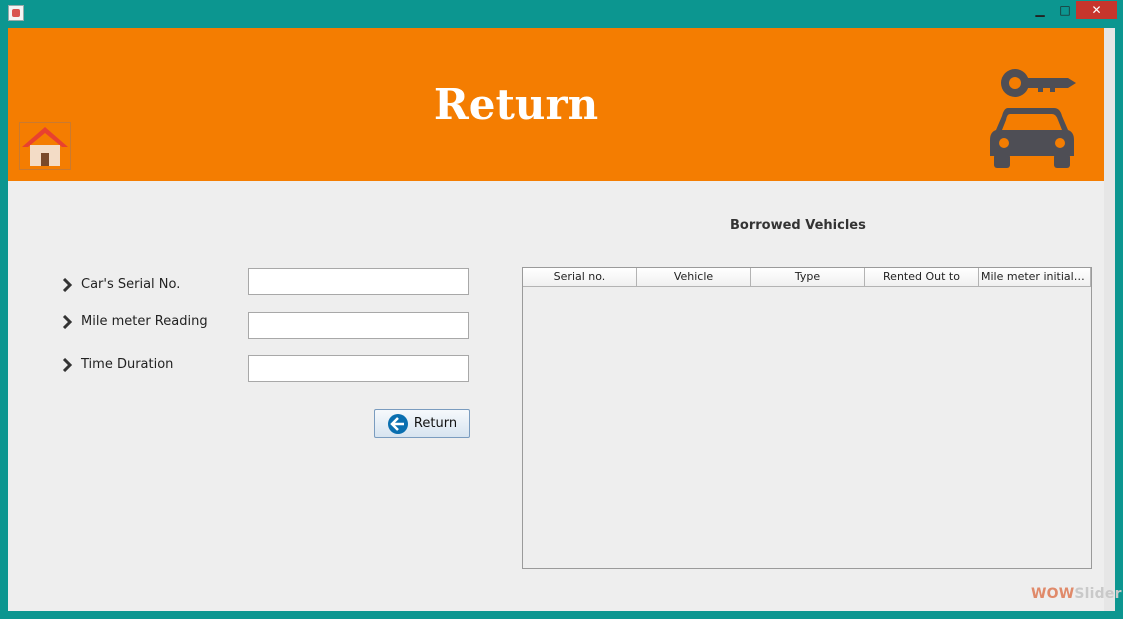 The image size is (1123, 619). I want to click on borrowed-vehicles-caption: Borrowed Vehicles, so click(798, 225).